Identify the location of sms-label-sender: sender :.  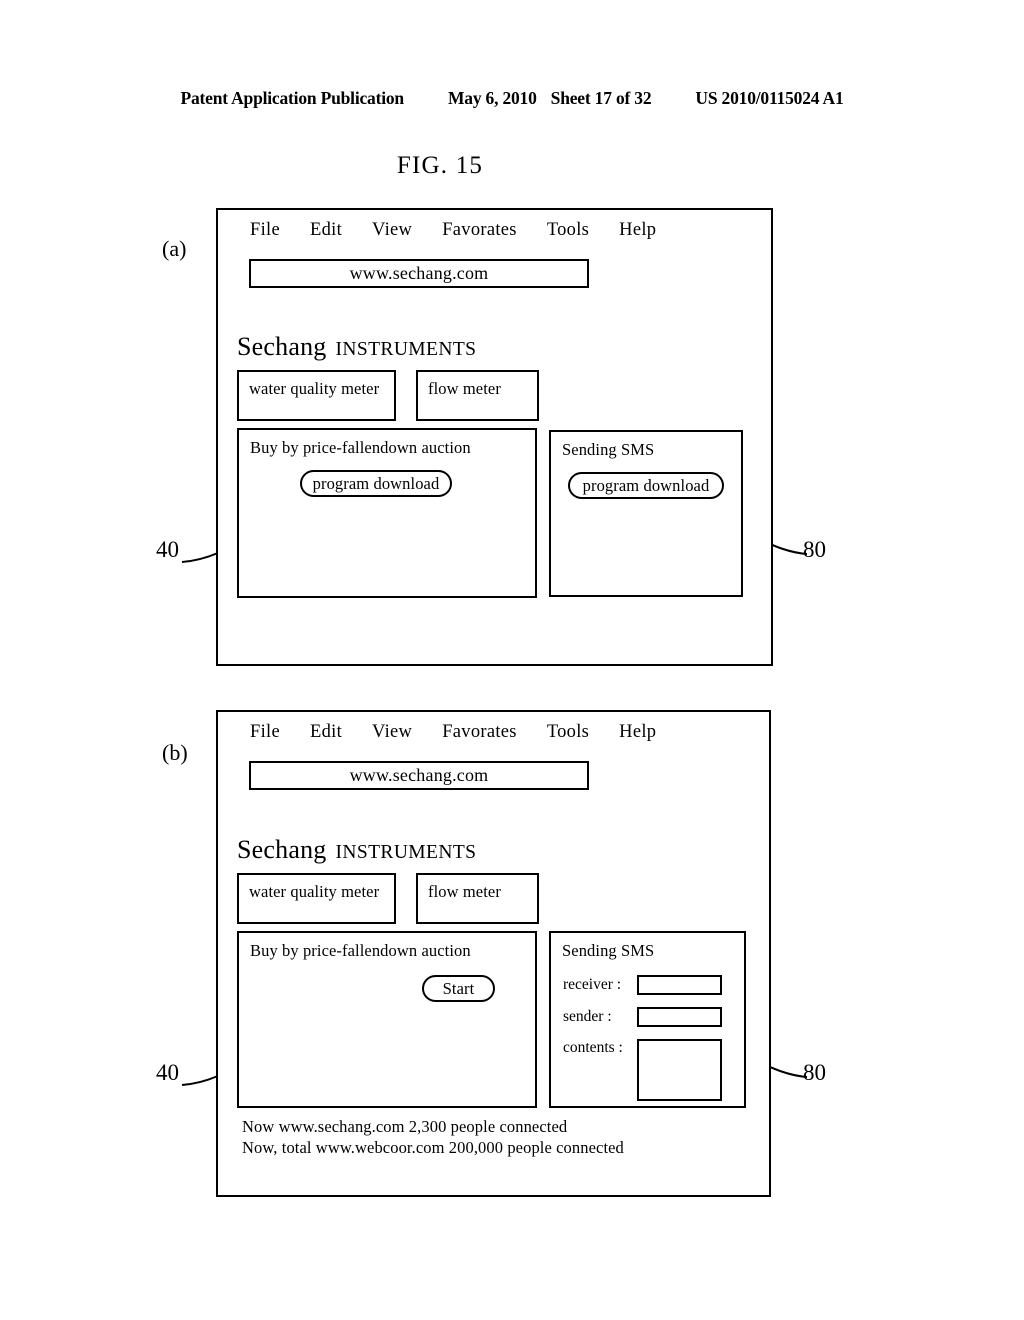
(587, 1016).